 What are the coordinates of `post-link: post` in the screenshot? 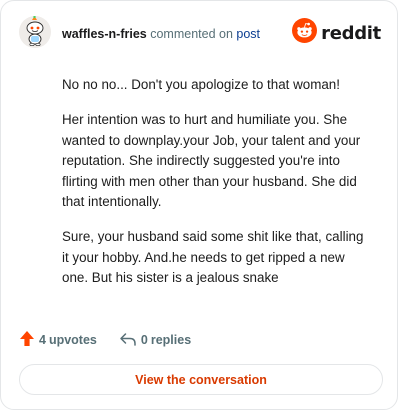 It's located at (248, 34).